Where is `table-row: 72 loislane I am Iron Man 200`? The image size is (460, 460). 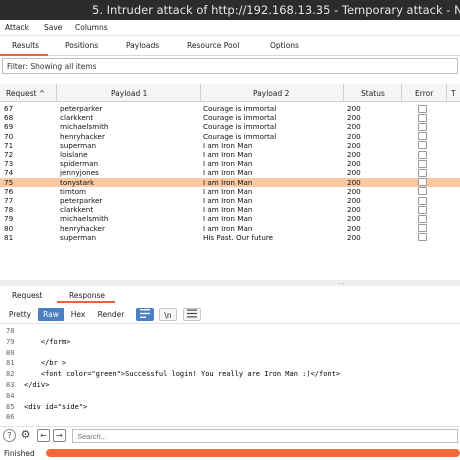 table-row: 72 loislane I am Iron Man 200 is located at coordinates (230, 154).